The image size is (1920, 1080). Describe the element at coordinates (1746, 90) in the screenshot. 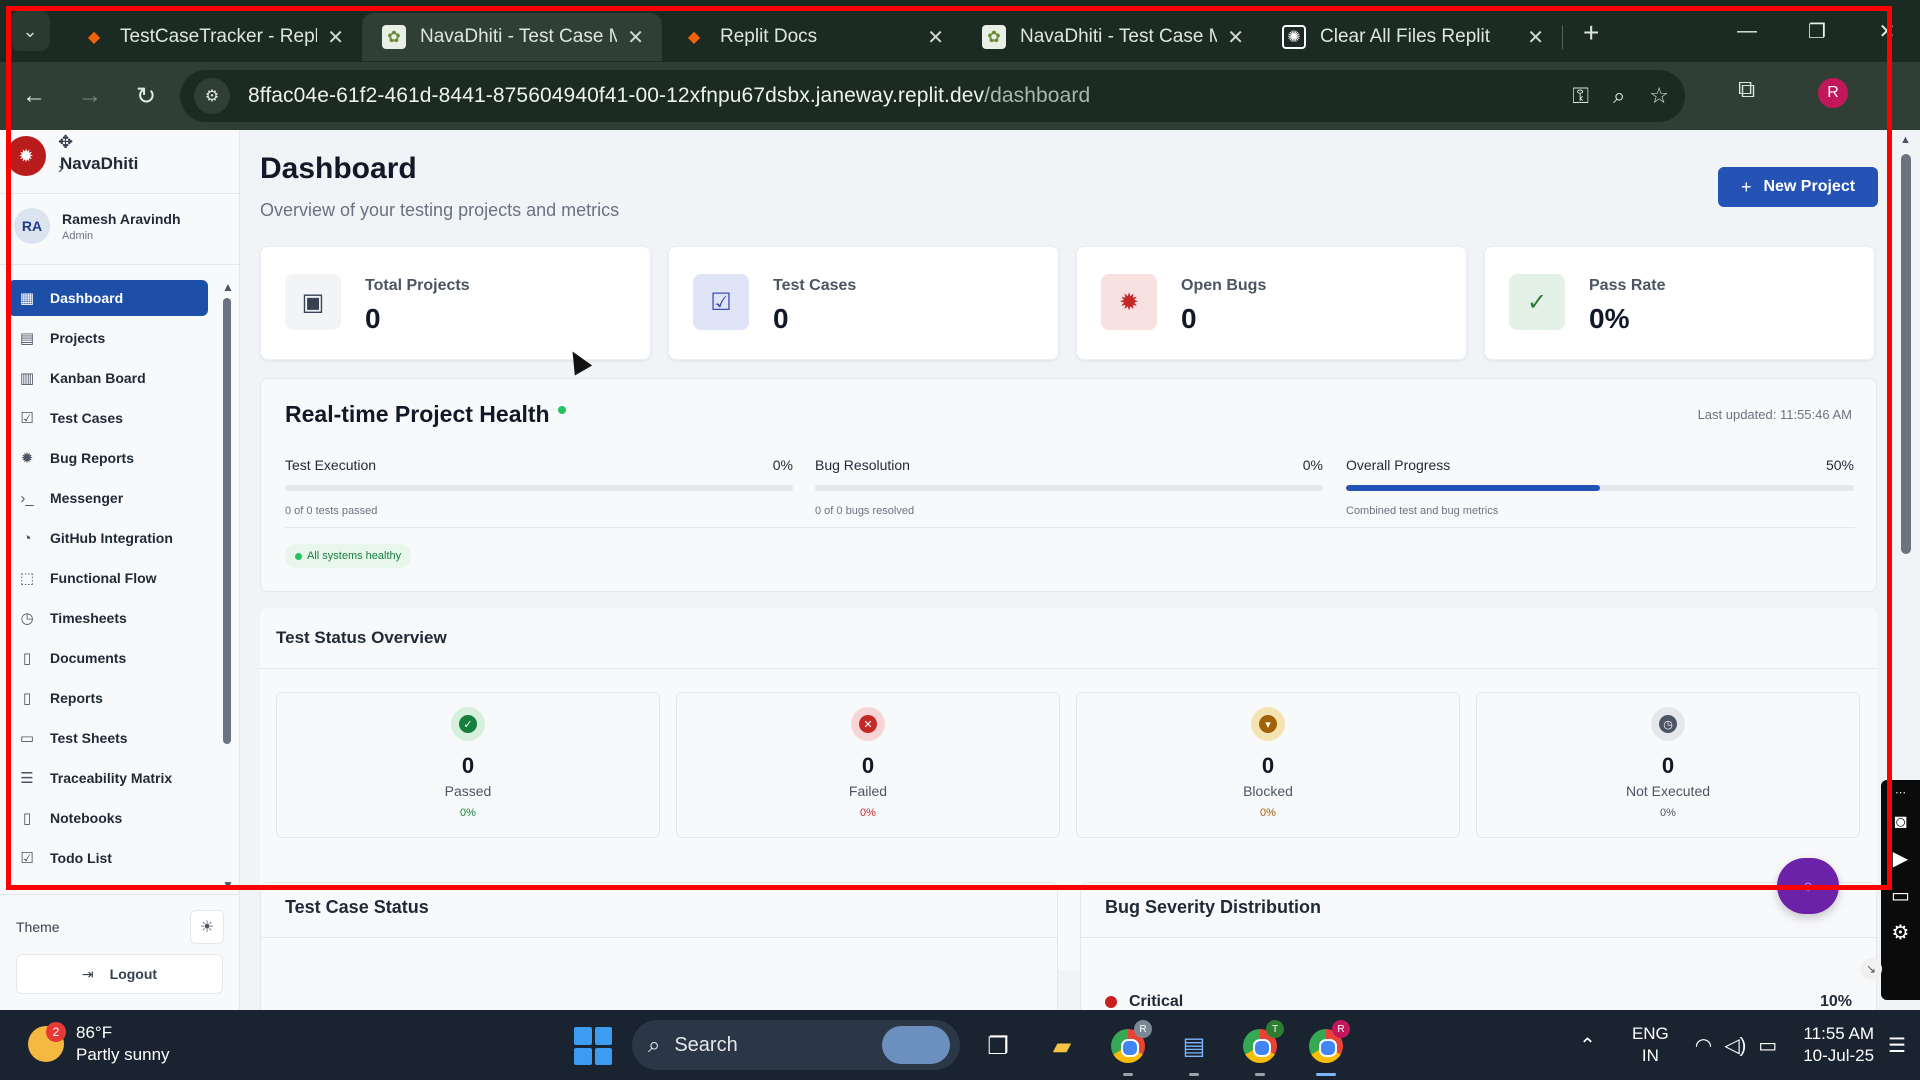

I see `extensions-icon: ⧉` at that location.